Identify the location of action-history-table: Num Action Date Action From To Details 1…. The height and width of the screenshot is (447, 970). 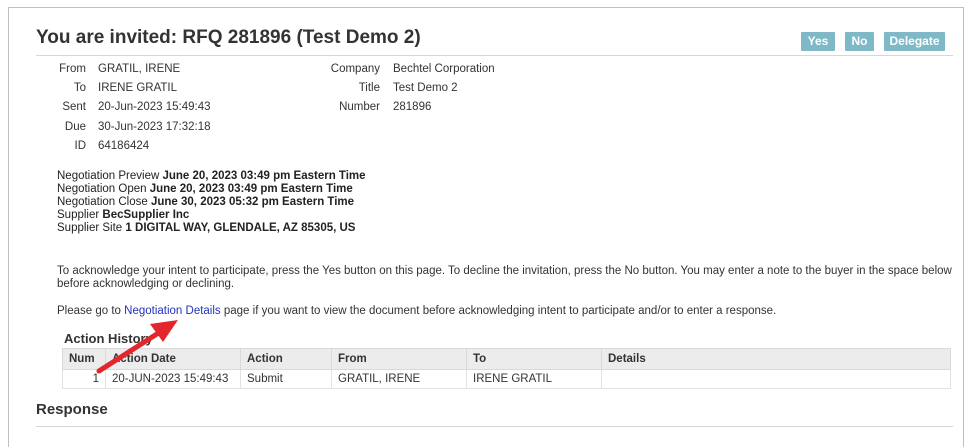
(506, 368).